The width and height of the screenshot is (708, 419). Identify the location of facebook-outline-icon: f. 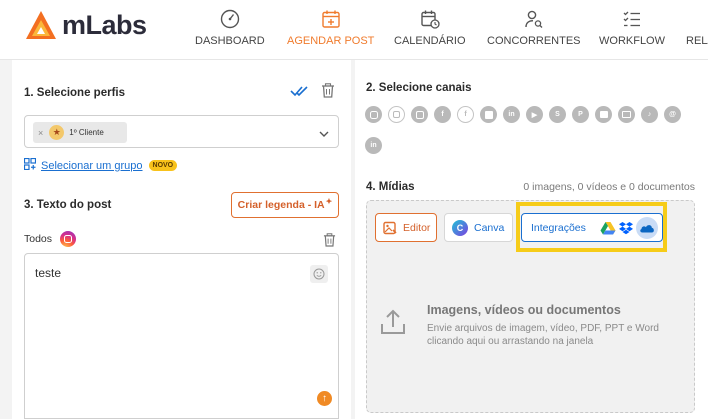
(465, 114).